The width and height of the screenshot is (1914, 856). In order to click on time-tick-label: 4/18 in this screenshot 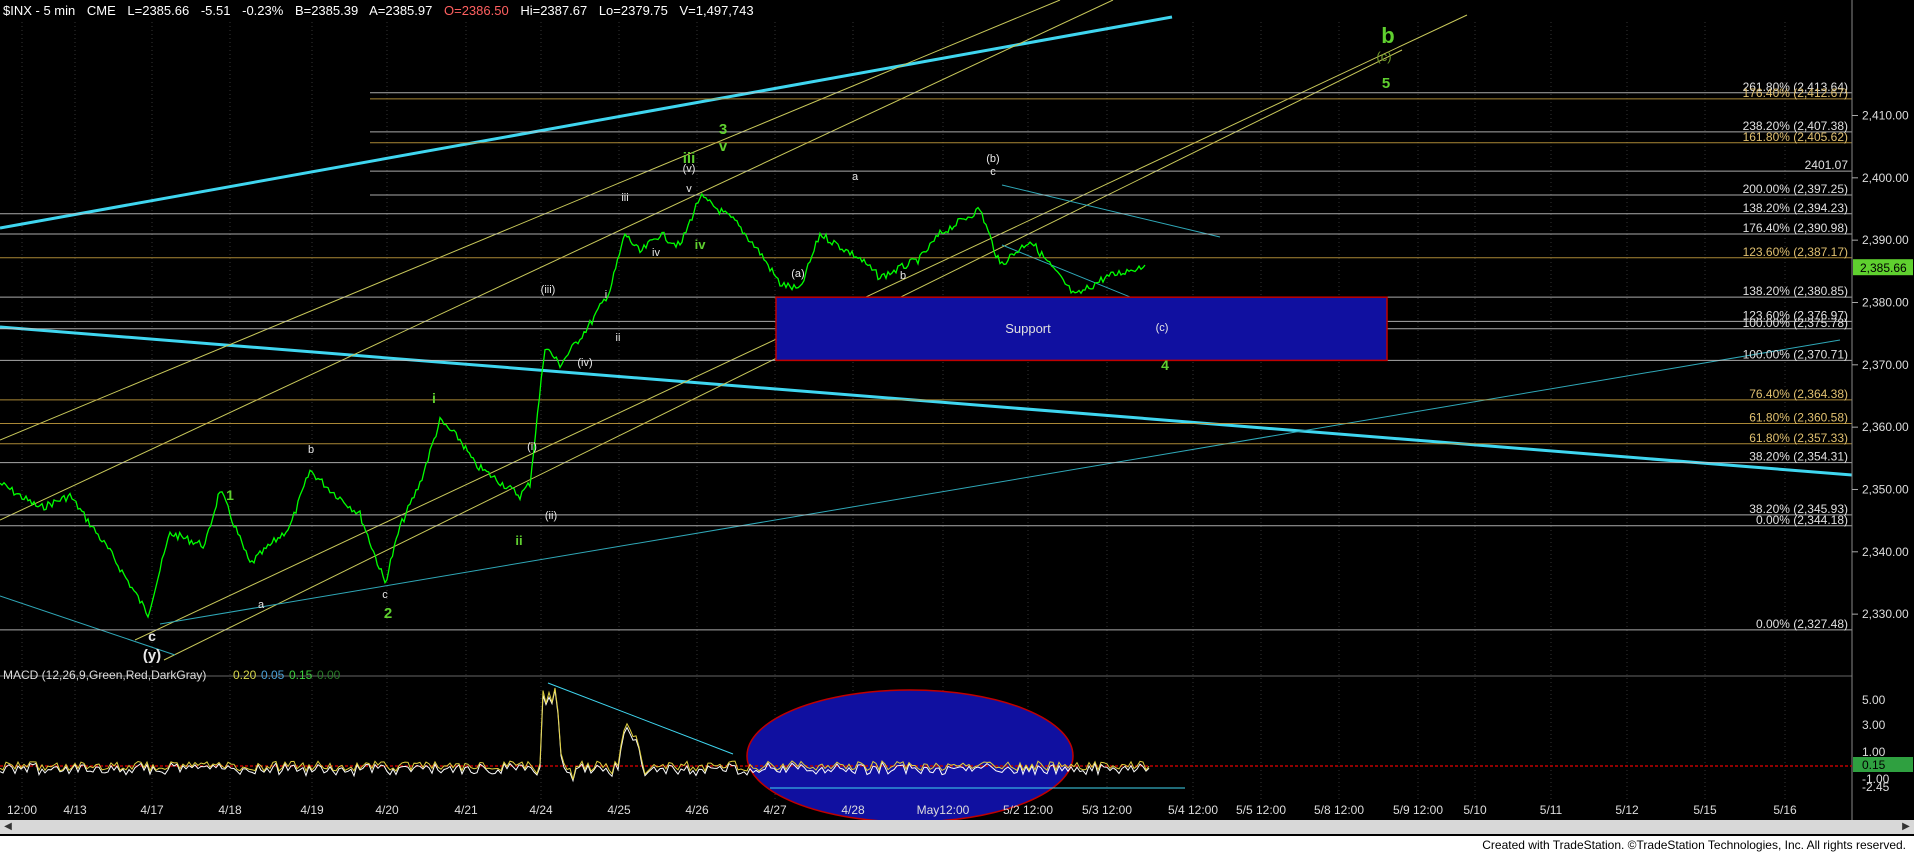, I will do `click(230, 810)`.